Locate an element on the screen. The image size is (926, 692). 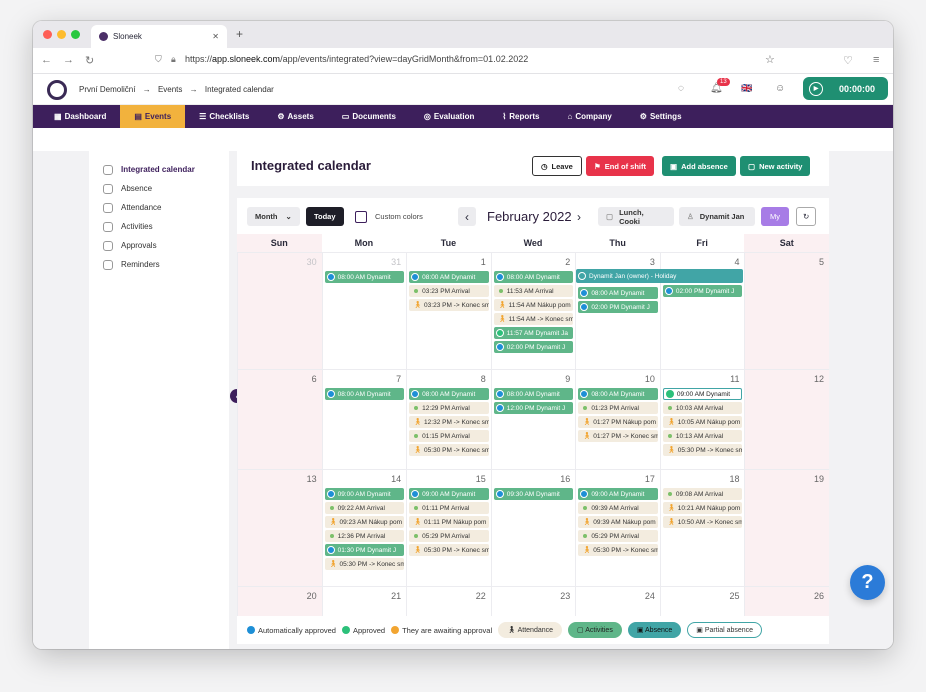
bookmark-star-icon: ☆ is located at coordinates (770, 59).